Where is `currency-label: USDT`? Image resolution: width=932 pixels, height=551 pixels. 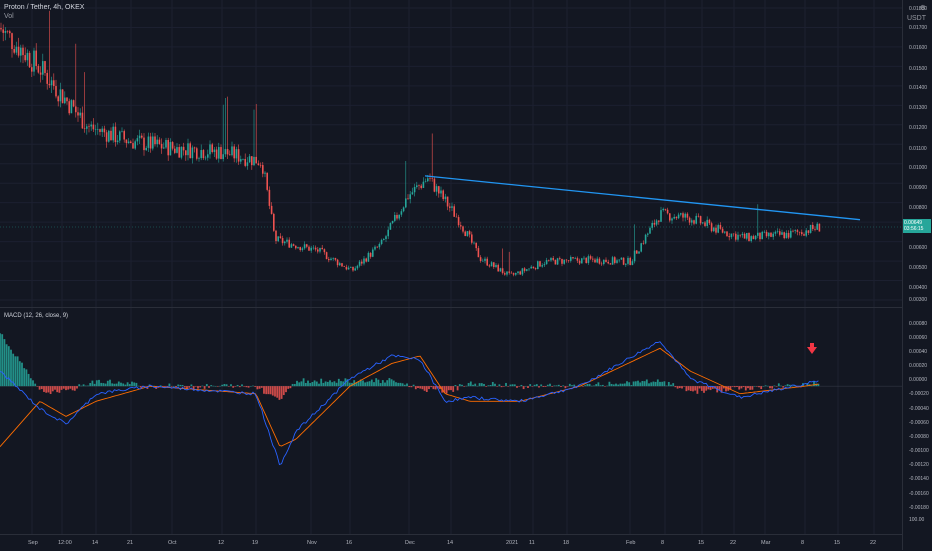
currency-label: USDT is located at coordinates (916, 19).